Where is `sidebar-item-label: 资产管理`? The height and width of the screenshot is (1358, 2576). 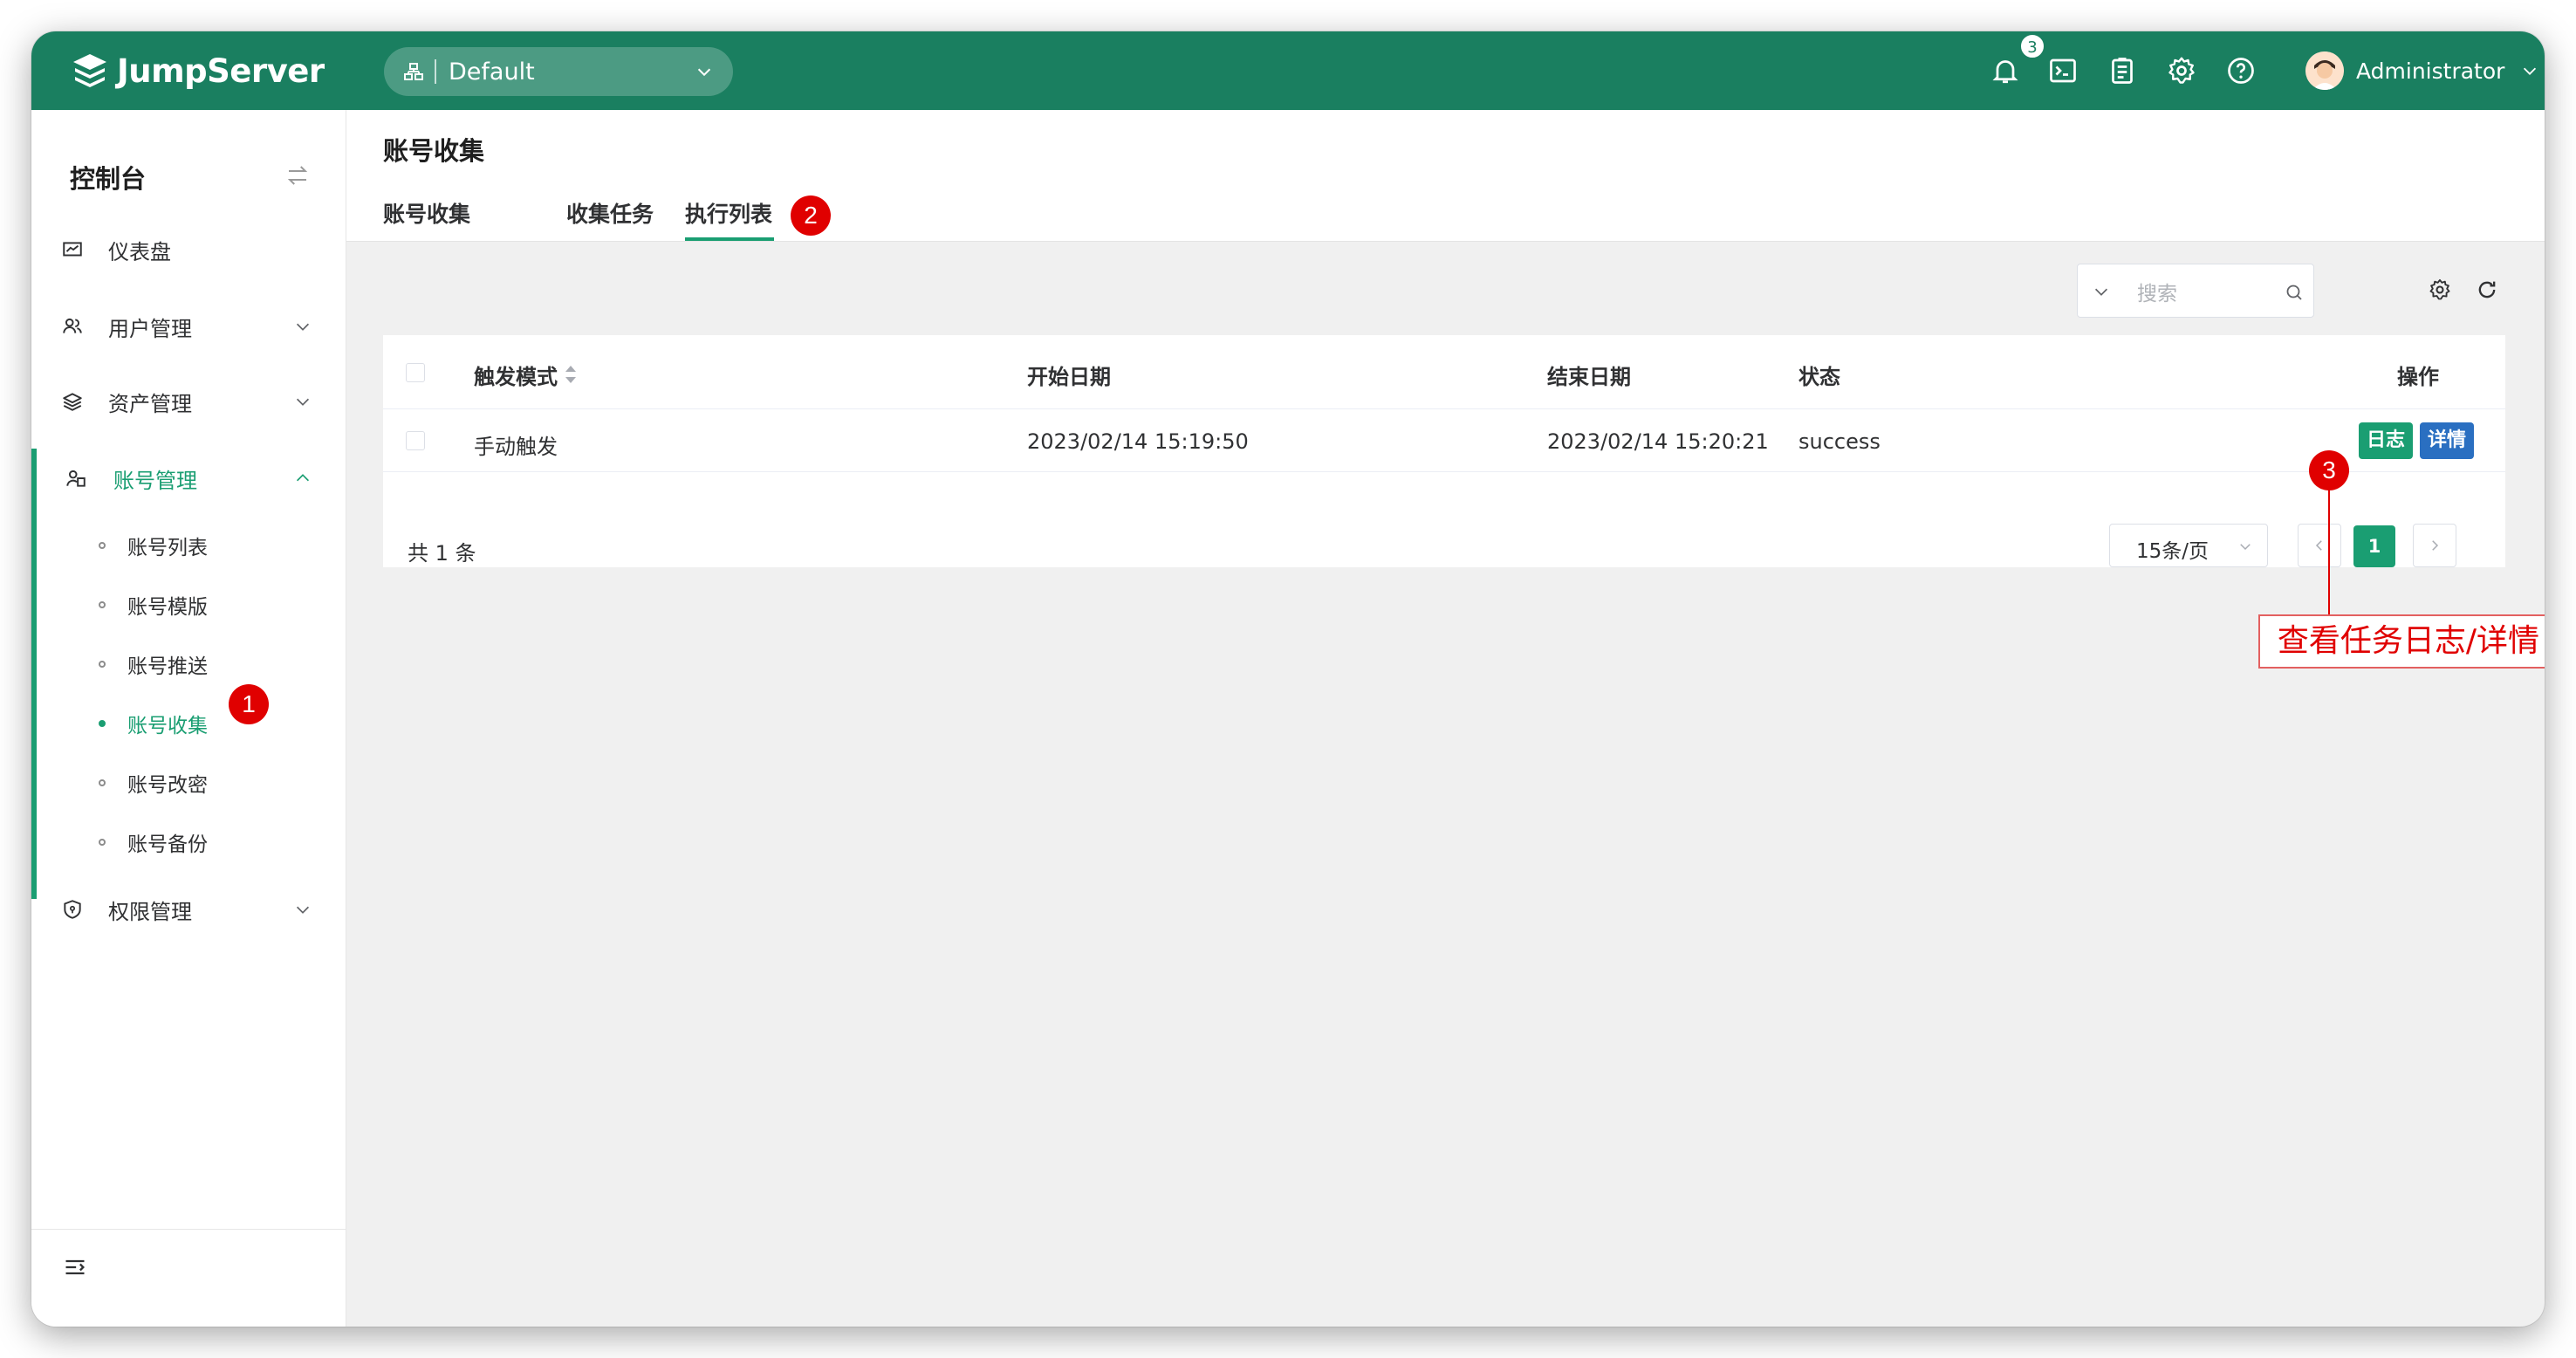 sidebar-item-label: 资产管理 is located at coordinates (150, 403).